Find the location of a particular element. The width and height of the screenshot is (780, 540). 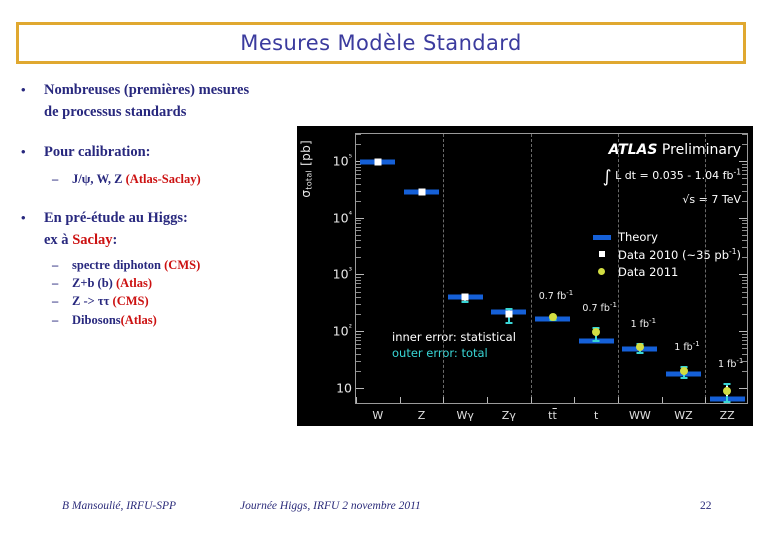

atlas-rest-text: Preliminary is located at coordinates (699, 150).